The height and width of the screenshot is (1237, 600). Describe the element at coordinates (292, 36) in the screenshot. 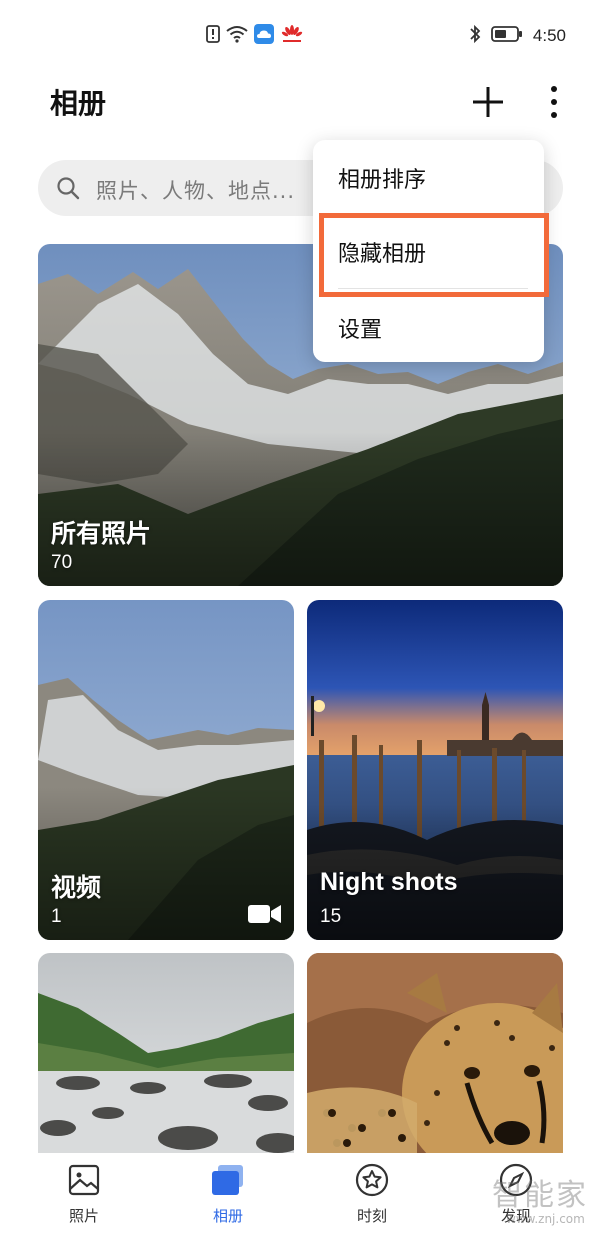

I see `huawei-logo-icon` at that location.